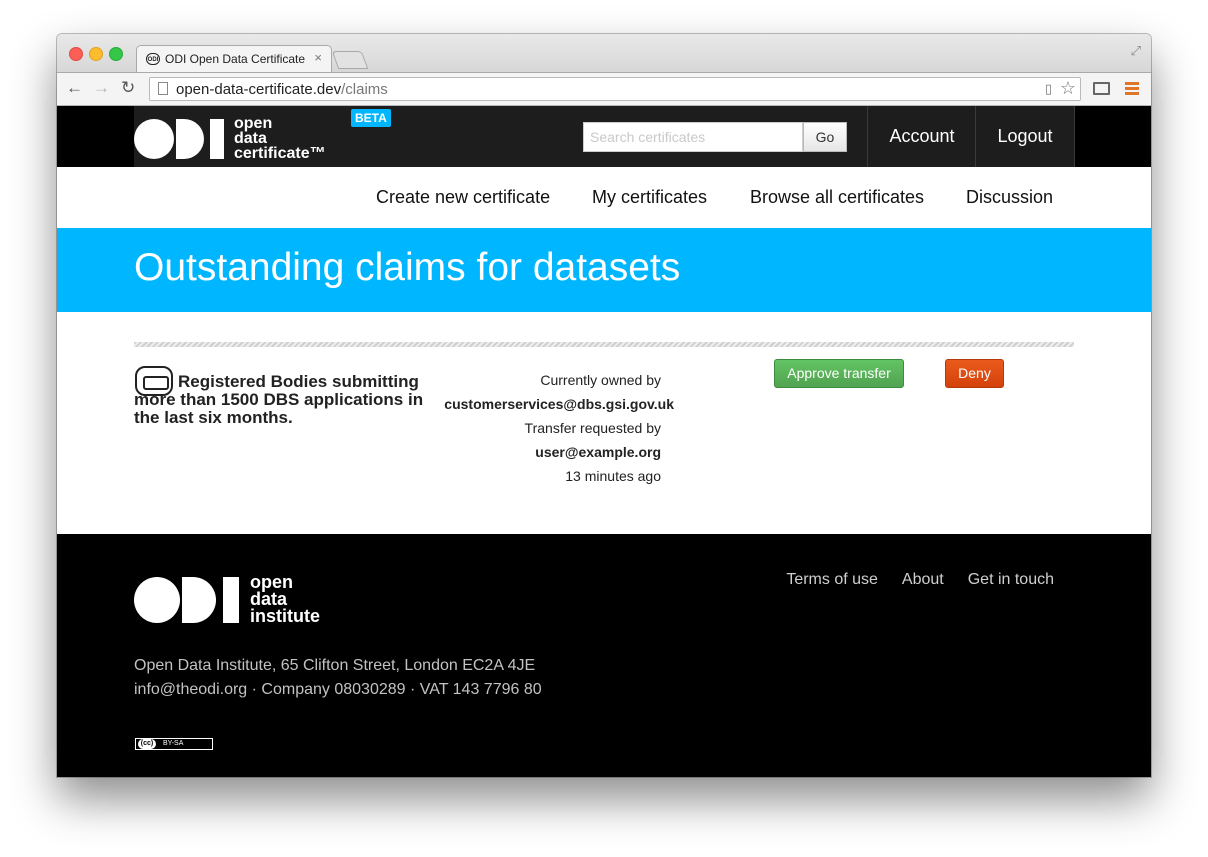 Image resolution: width=1208 pixels, height=857 pixels. What do you see at coordinates (318, 57) in the screenshot?
I see `tab-close-icon: ×` at bounding box center [318, 57].